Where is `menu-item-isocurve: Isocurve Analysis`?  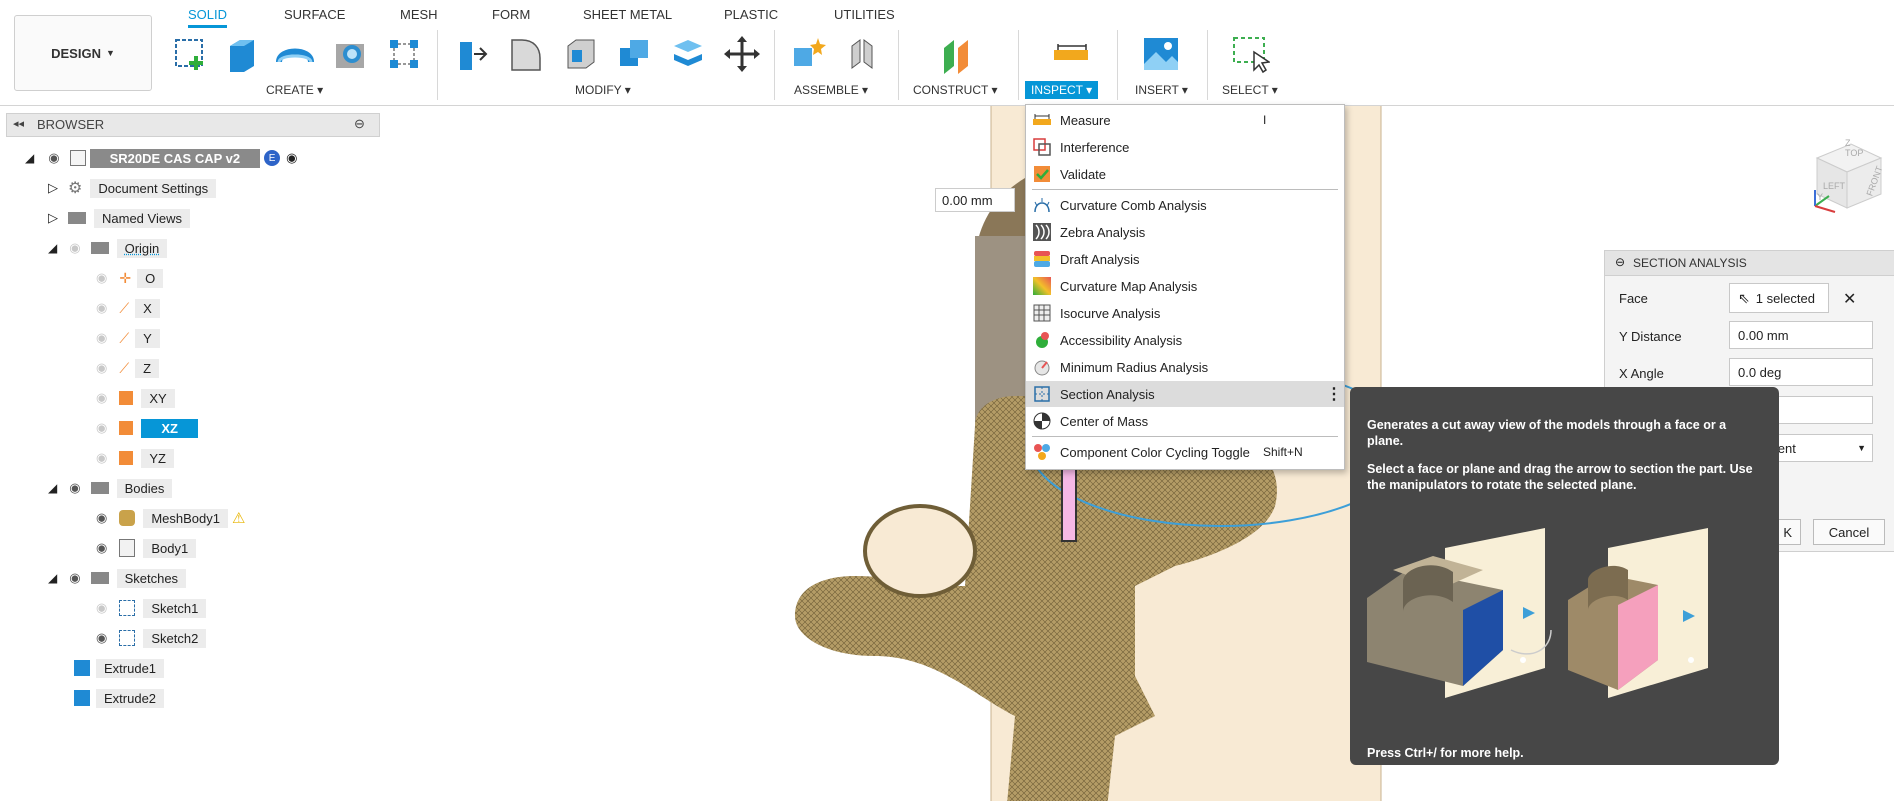 menu-item-isocurve: Isocurve Analysis is located at coordinates (1185, 313).